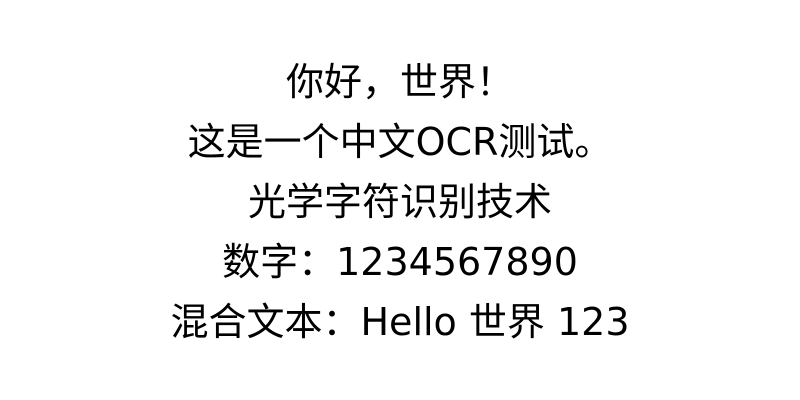 The width and height of the screenshot is (800, 400). I want to click on text-line-digits: 数字：1234567890, so click(400, 262).